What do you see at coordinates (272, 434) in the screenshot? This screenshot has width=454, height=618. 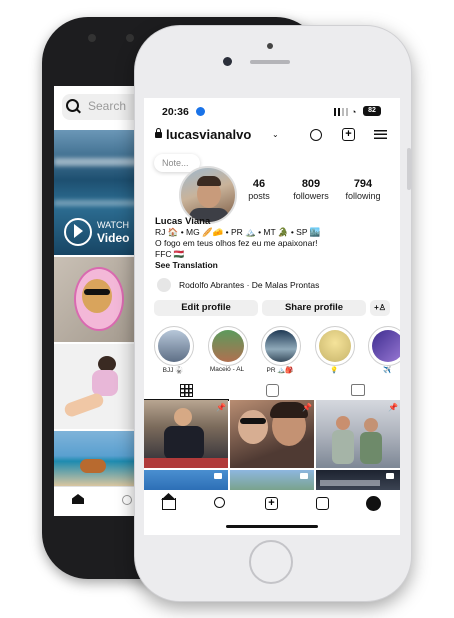 I see `post-couple: 📌` at bounding box center [272, 434].